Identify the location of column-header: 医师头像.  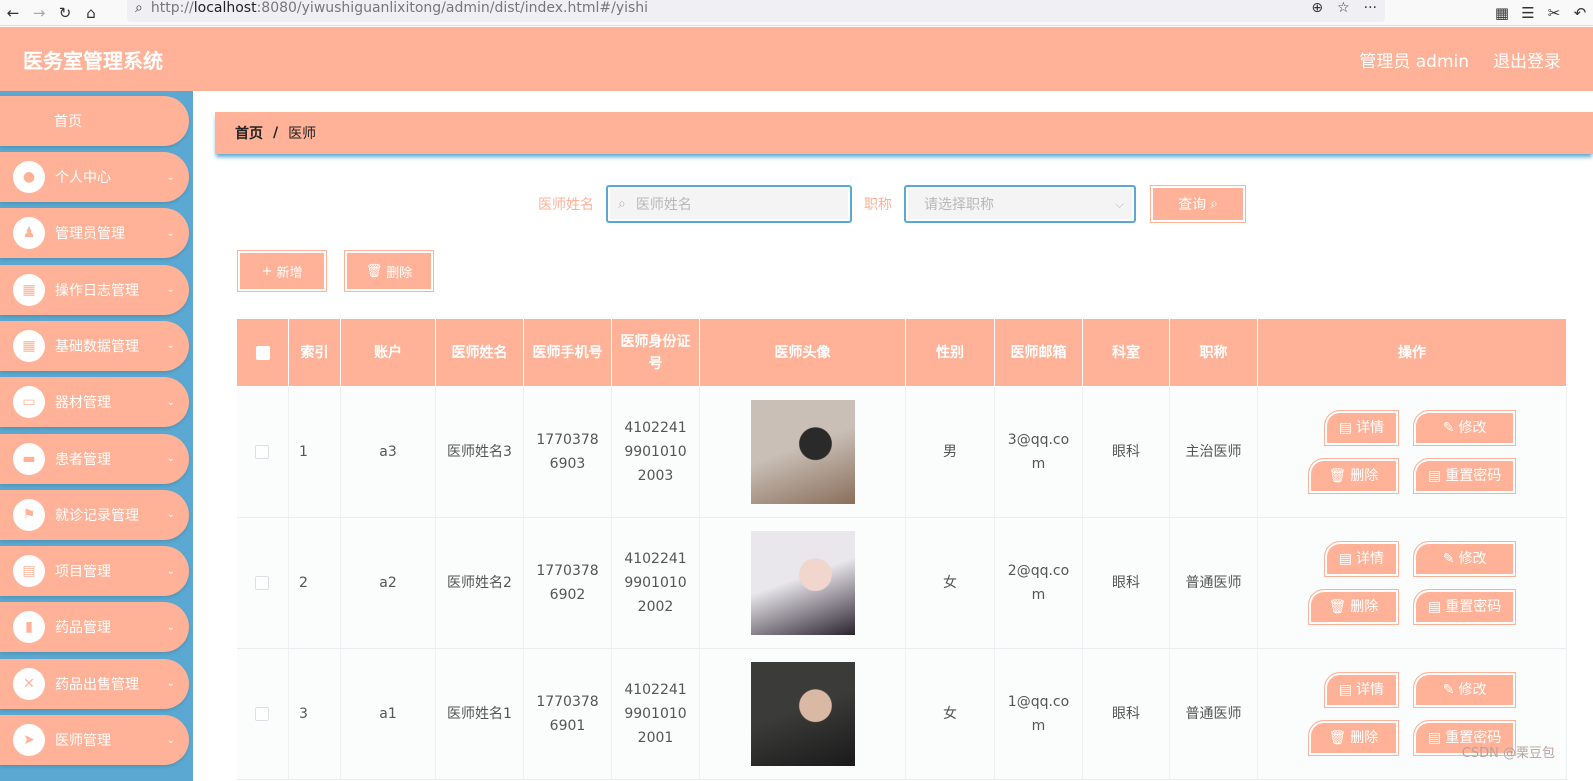
(802, 352).